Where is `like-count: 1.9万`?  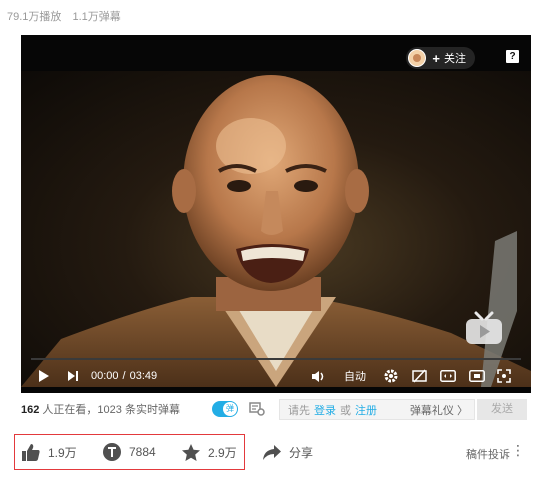
like-count: 1.9万 is located at coordinates (62, 452).